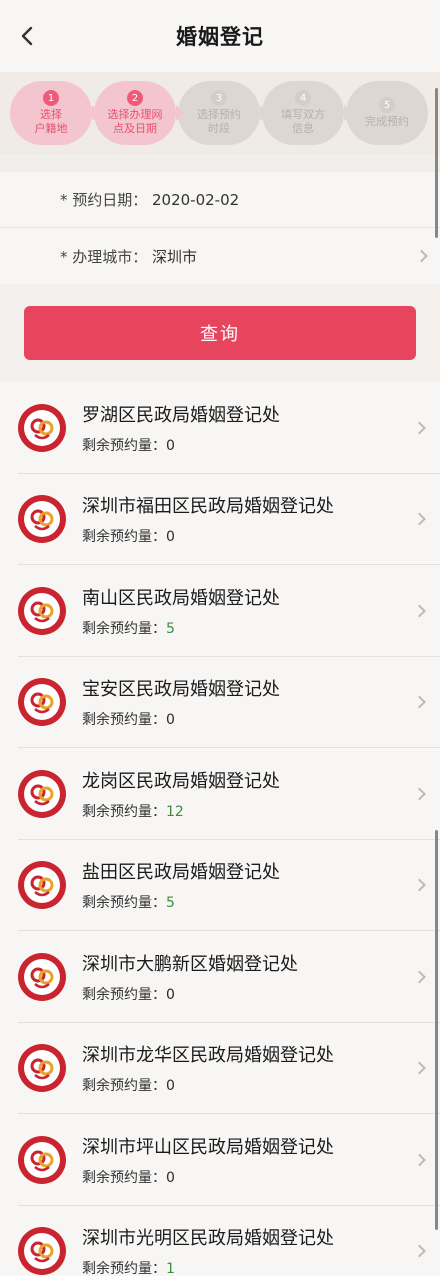 This screenshot has width=440, height=1276. I want to click on remaining-quota: 剩余预约量：1, so click(261, 1267).